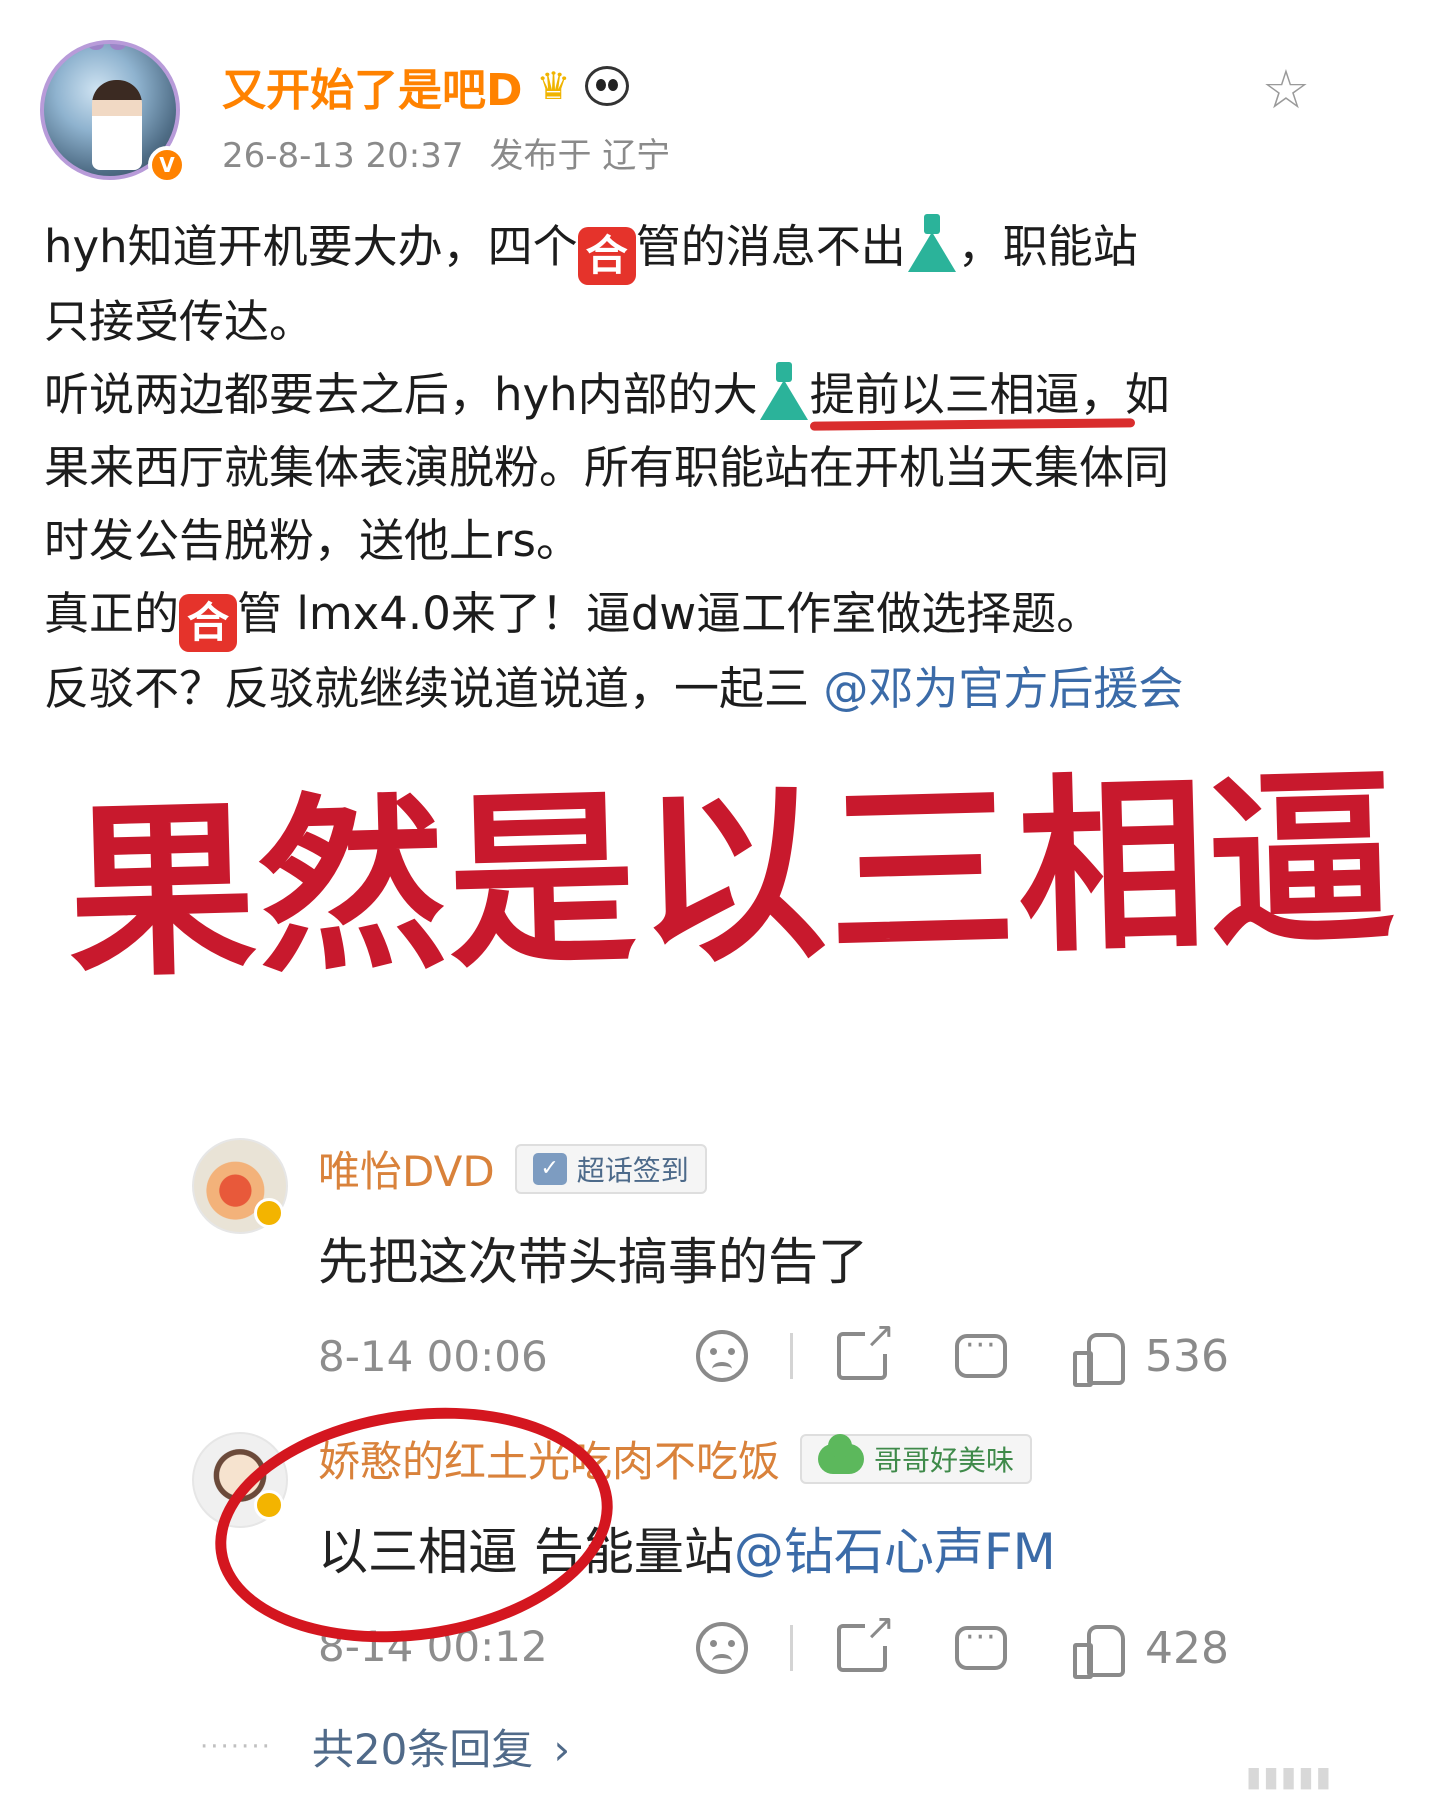 The image size is (1440, 1800). I want to click on post-meta: 26-8-13 20:37 发布于 辽宁, so click(446, 152).